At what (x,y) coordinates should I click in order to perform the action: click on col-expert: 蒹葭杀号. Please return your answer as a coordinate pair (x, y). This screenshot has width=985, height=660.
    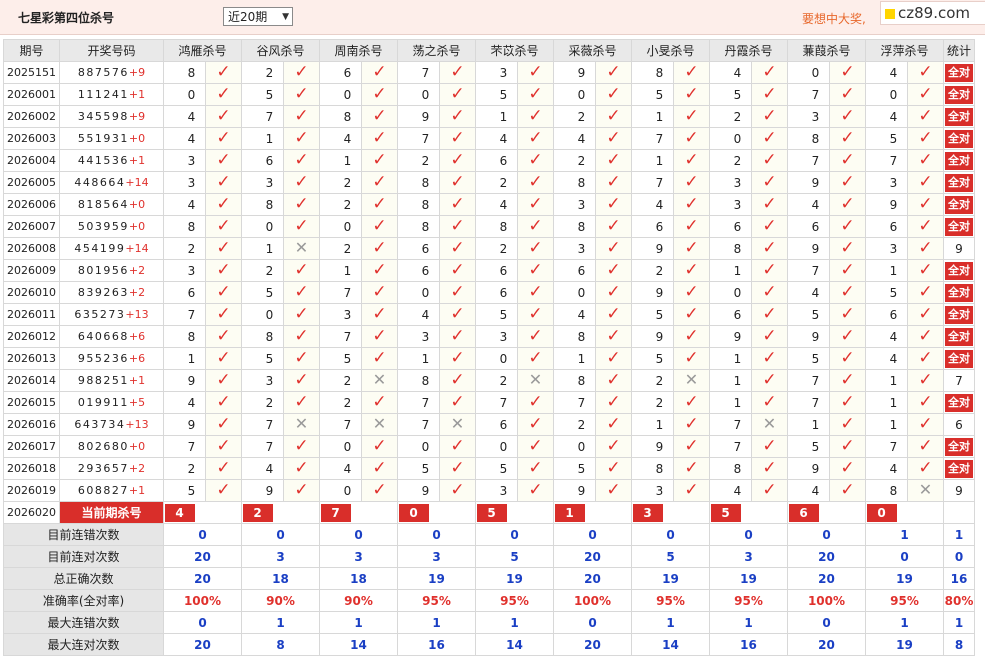
    Looking at the image, I should click on (826, 50).